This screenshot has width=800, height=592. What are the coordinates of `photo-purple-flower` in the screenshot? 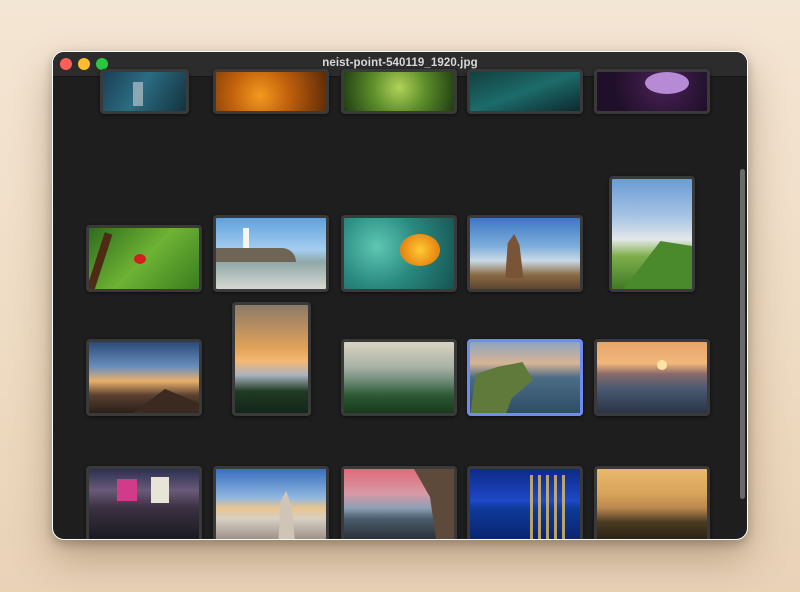 It's located at (652, 91).